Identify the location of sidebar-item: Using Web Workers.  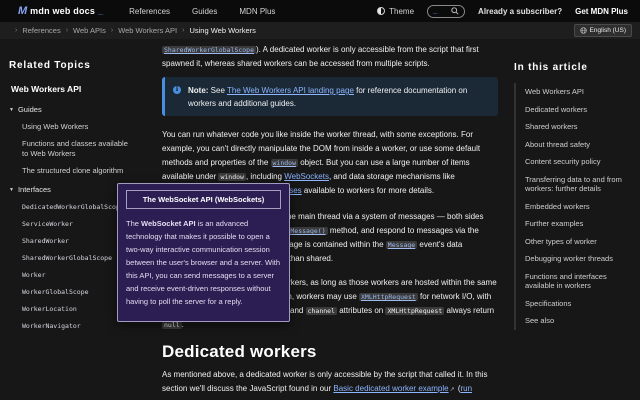
(78, 127).